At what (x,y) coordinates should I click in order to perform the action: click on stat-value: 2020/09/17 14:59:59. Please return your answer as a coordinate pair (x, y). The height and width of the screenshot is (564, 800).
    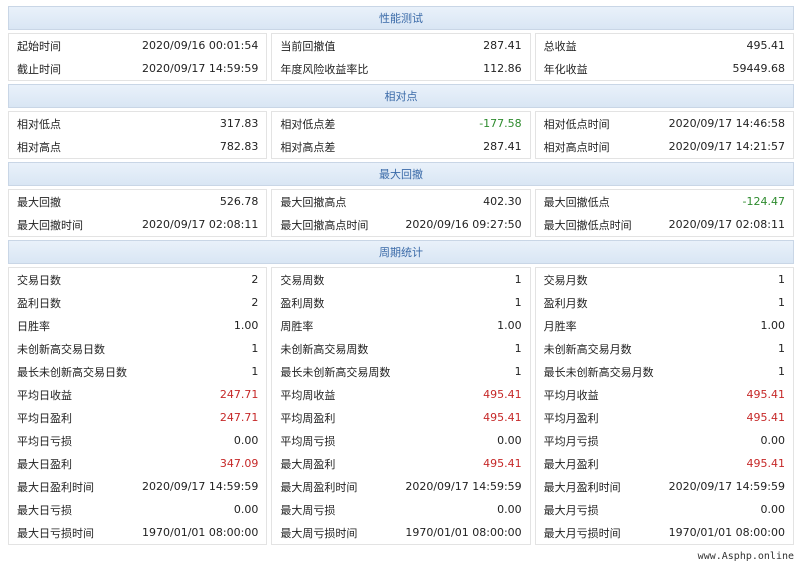
    Looking at the image, I should click on (726, 486).